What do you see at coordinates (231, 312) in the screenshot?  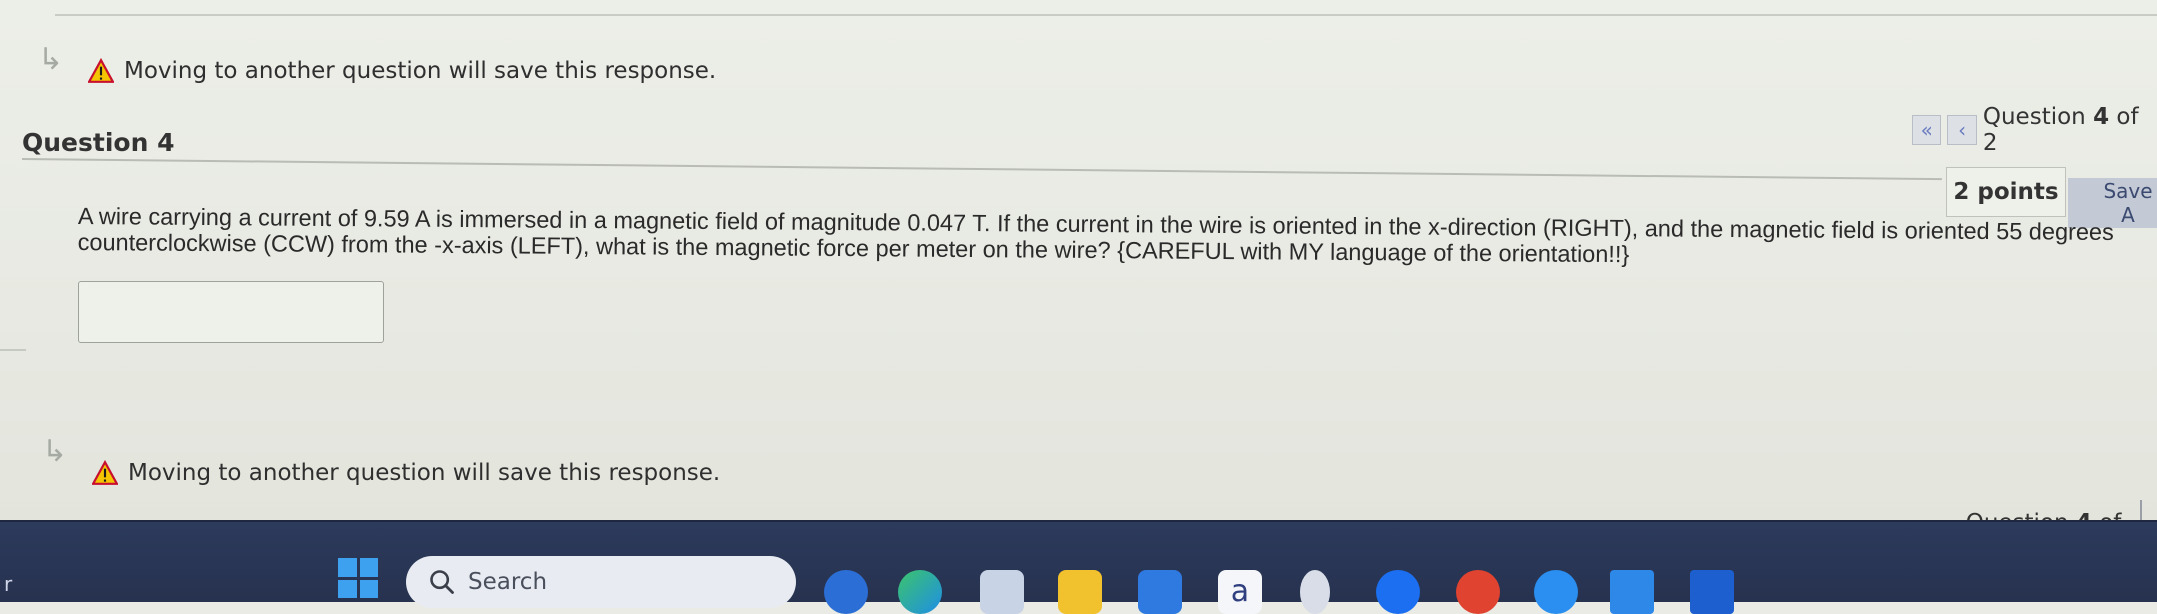 I see `answer-input` at bounding box center [231, 312].